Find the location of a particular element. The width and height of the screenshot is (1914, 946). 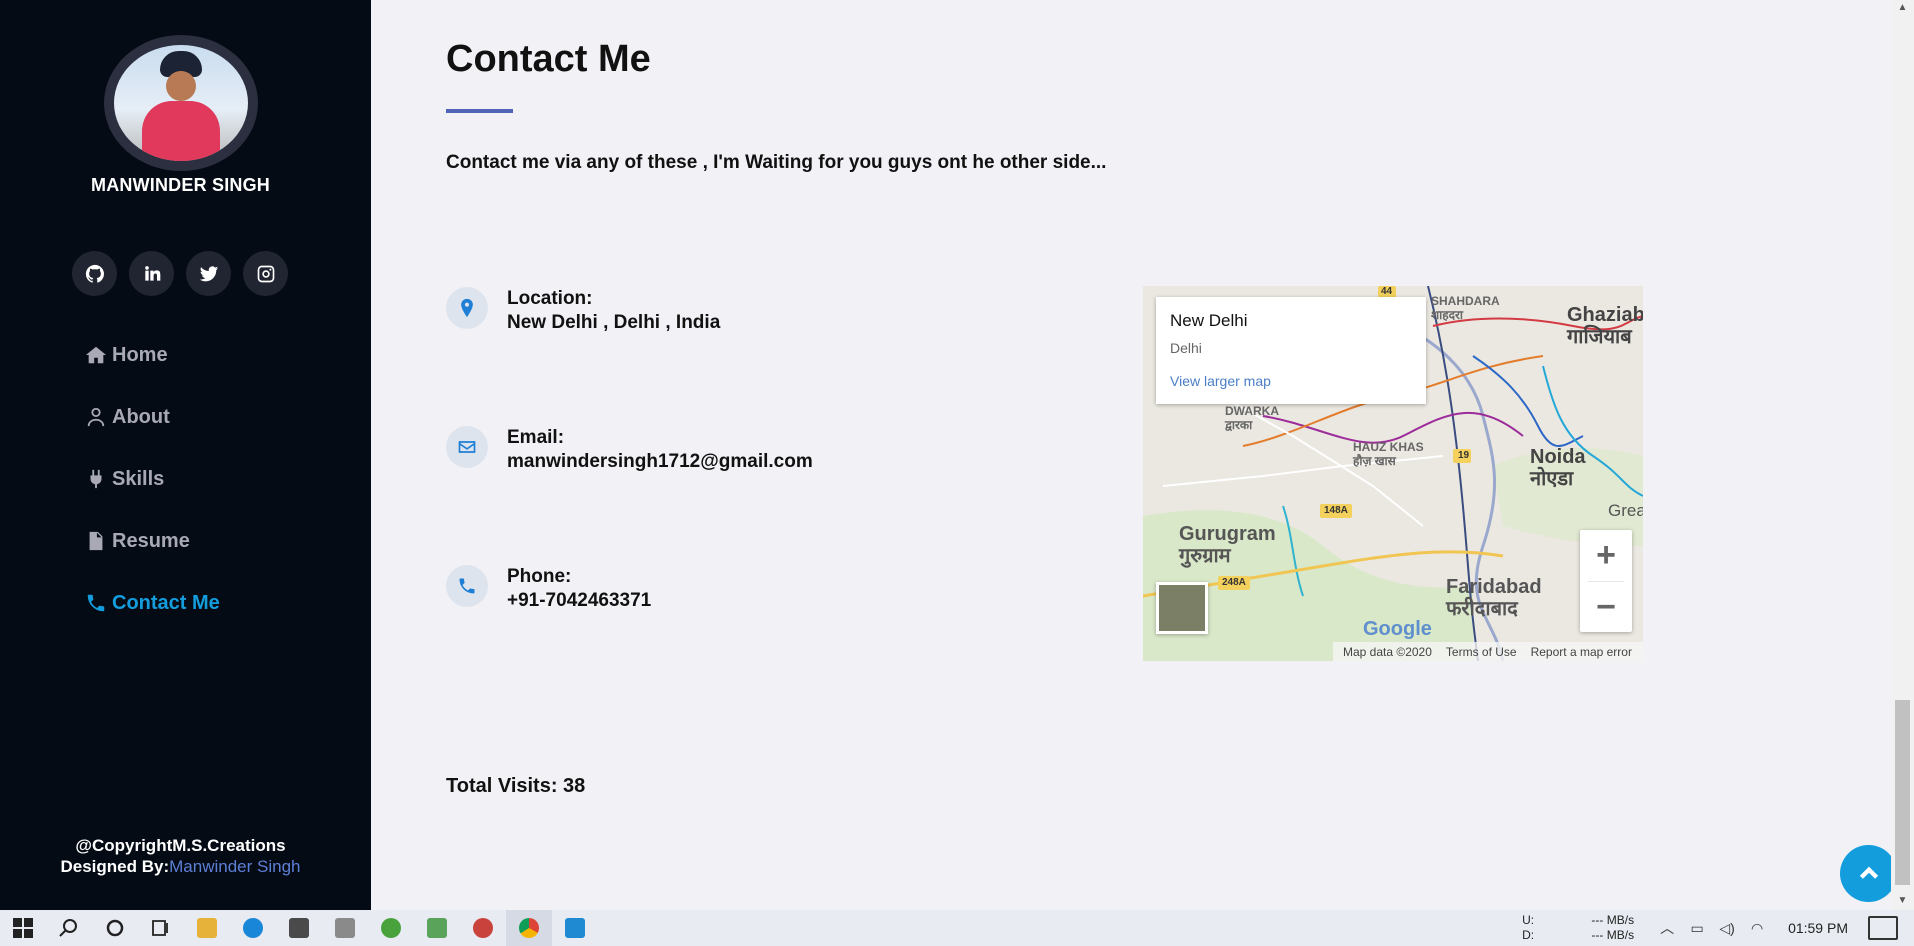

location-info: Location: New Delhi , Delhi , India is located at coordinates (583, 311).